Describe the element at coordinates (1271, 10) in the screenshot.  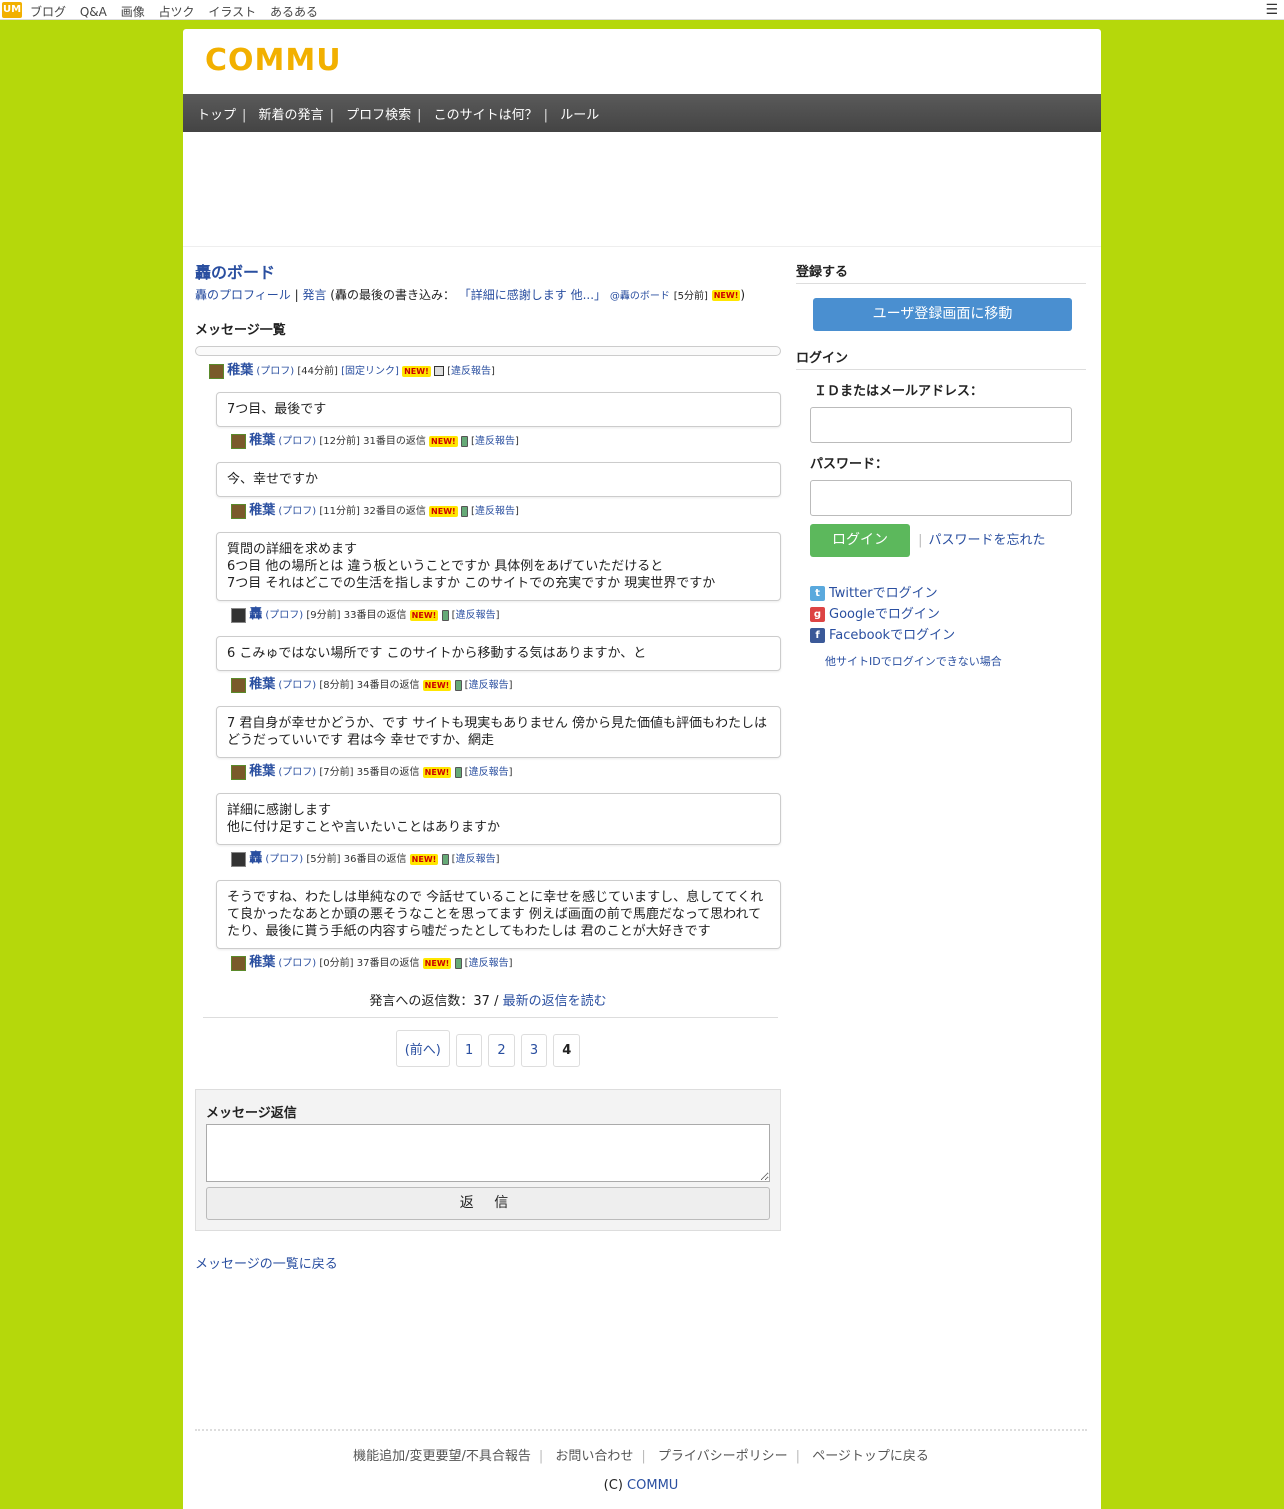
I see `hamburger-icon: ☰` at that location.